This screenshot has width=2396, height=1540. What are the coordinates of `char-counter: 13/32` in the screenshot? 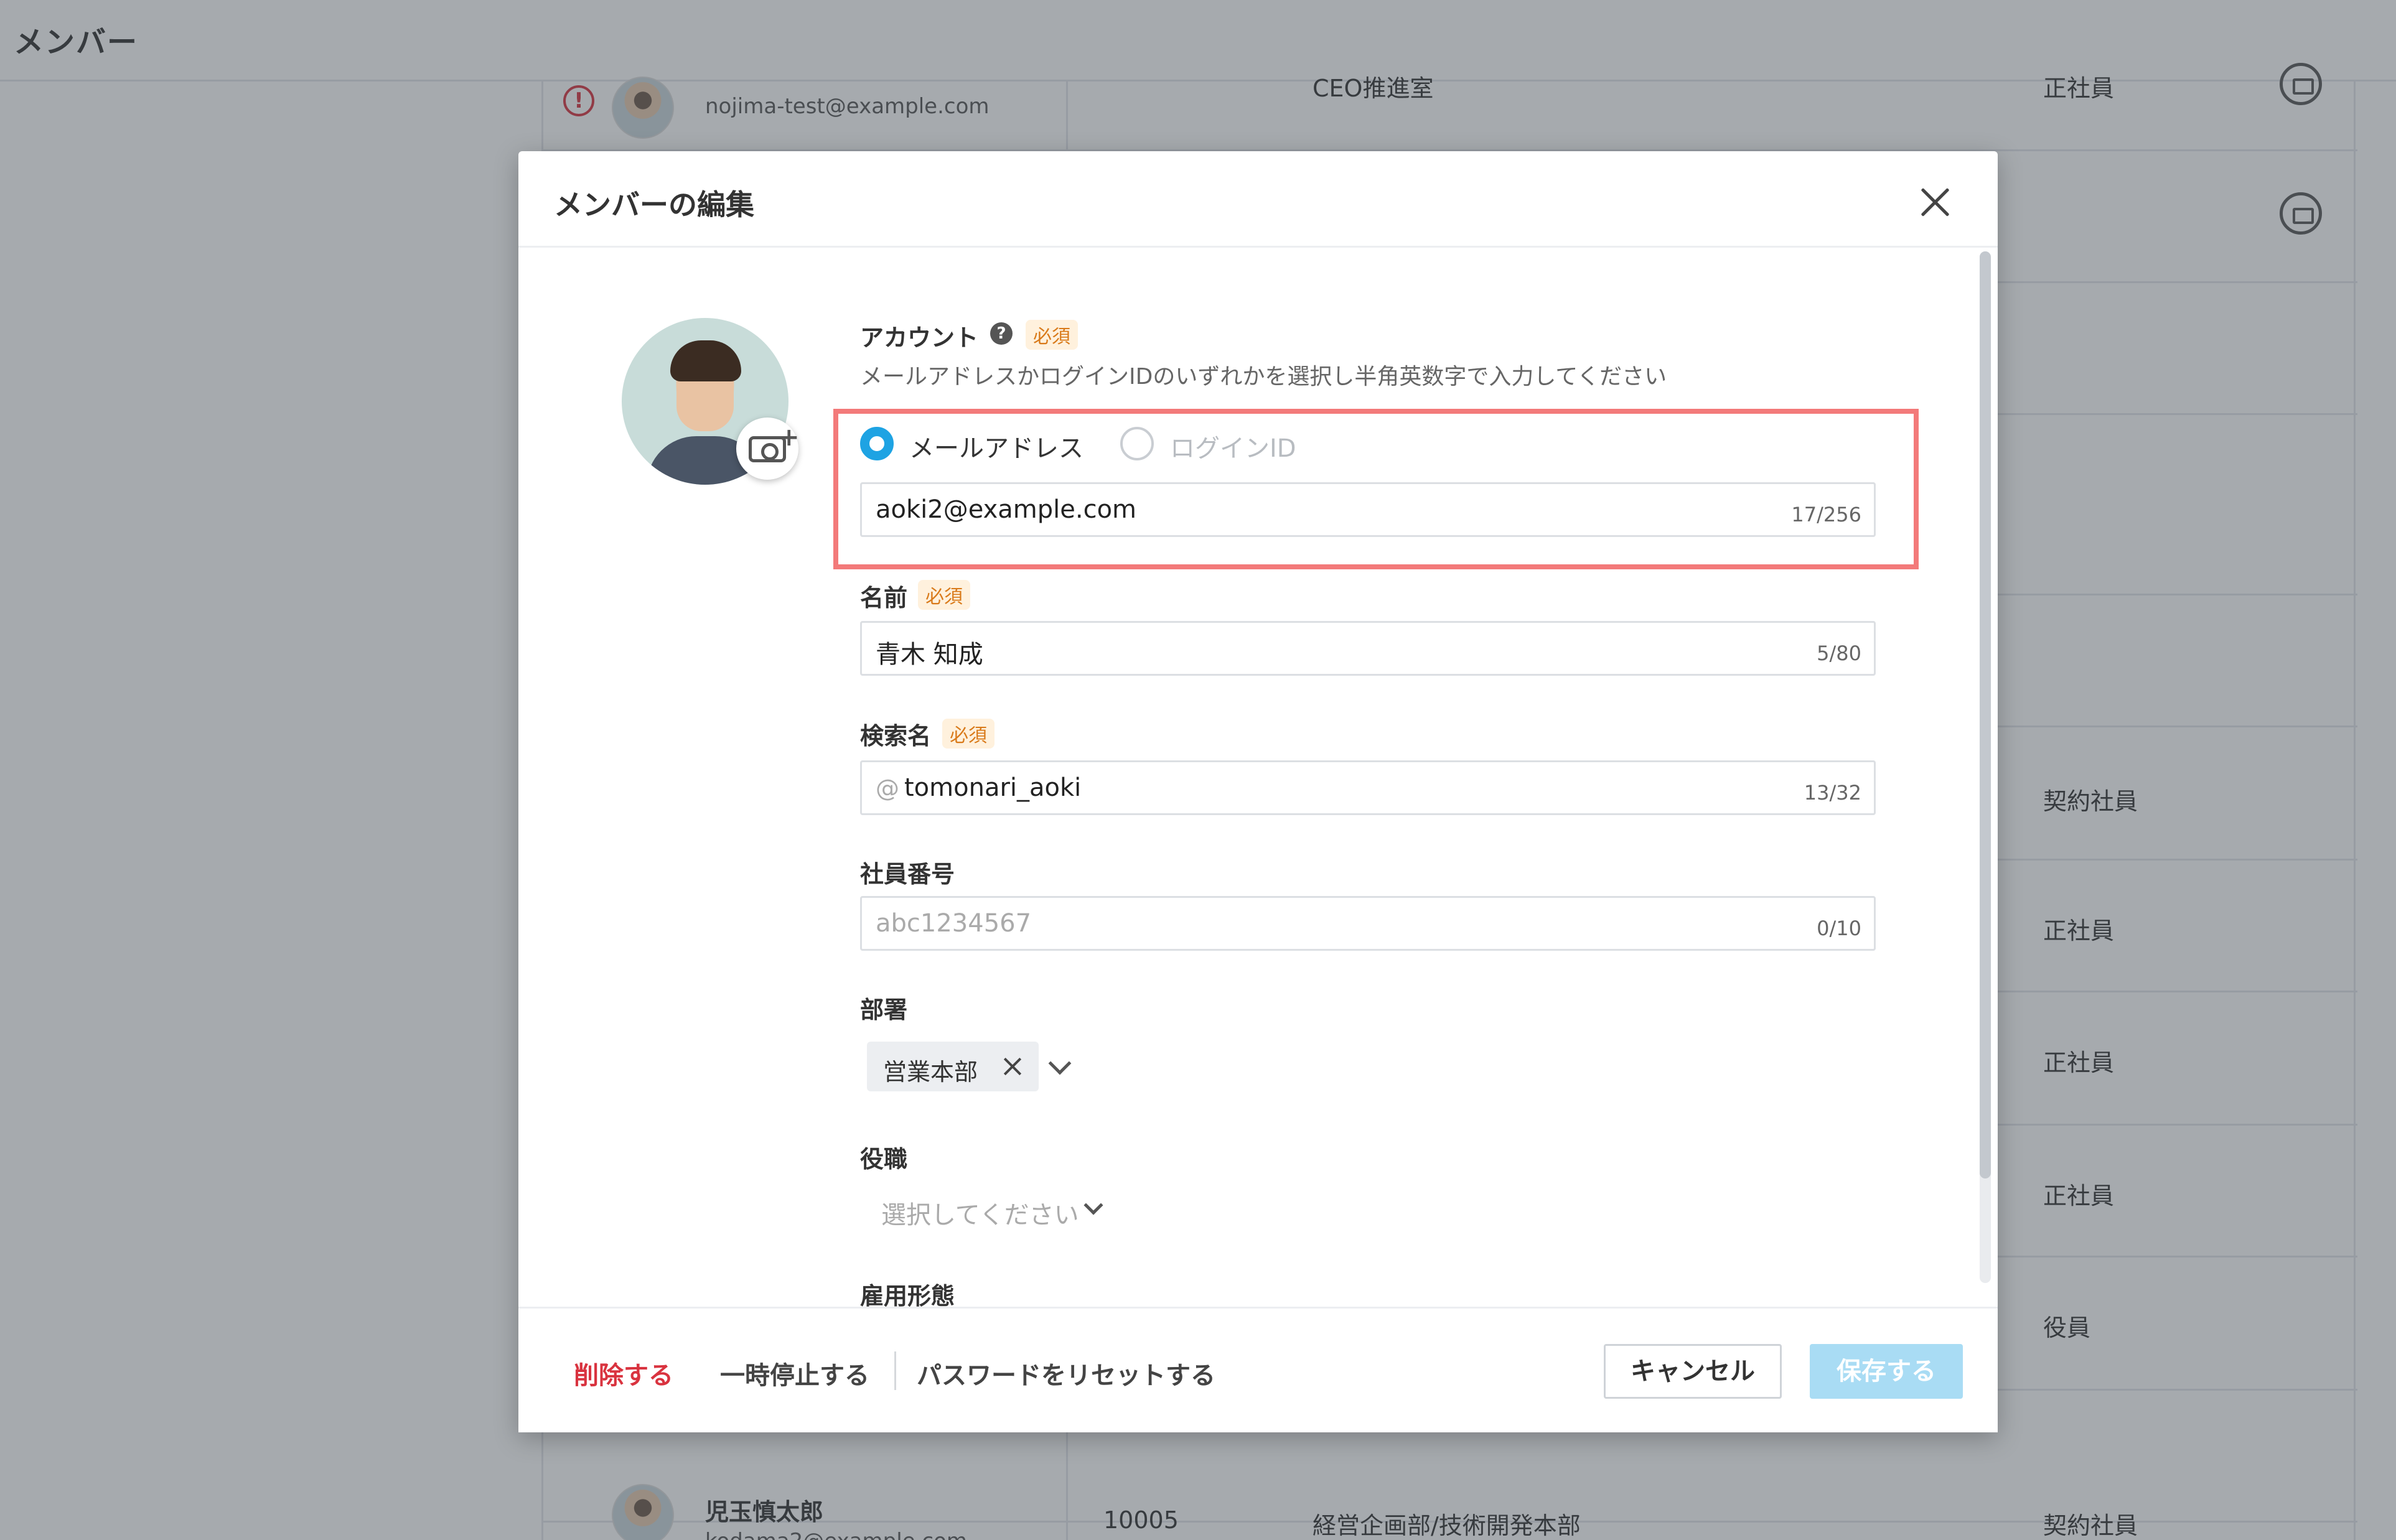 It's located at (1832, 793).